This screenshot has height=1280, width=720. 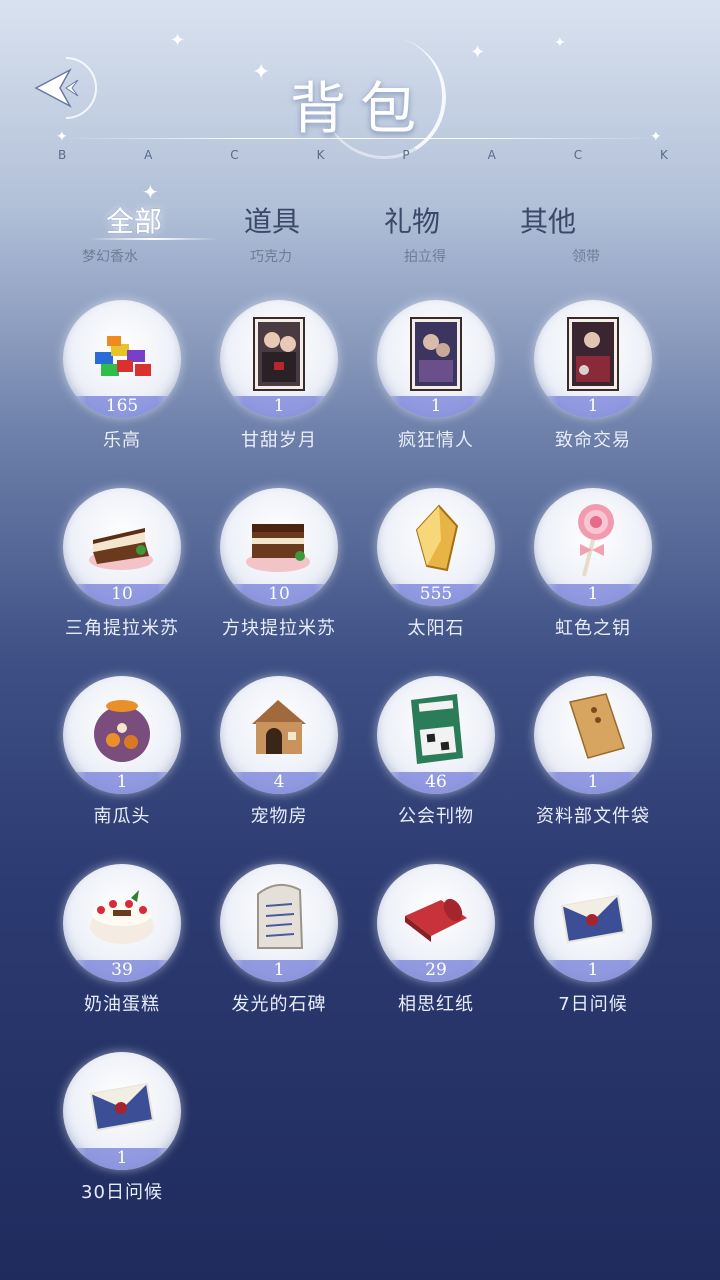 What do you see at coordinates (122, 970) in the screenshot?
I see `item-count: 39` at bounding box center [122, 970].